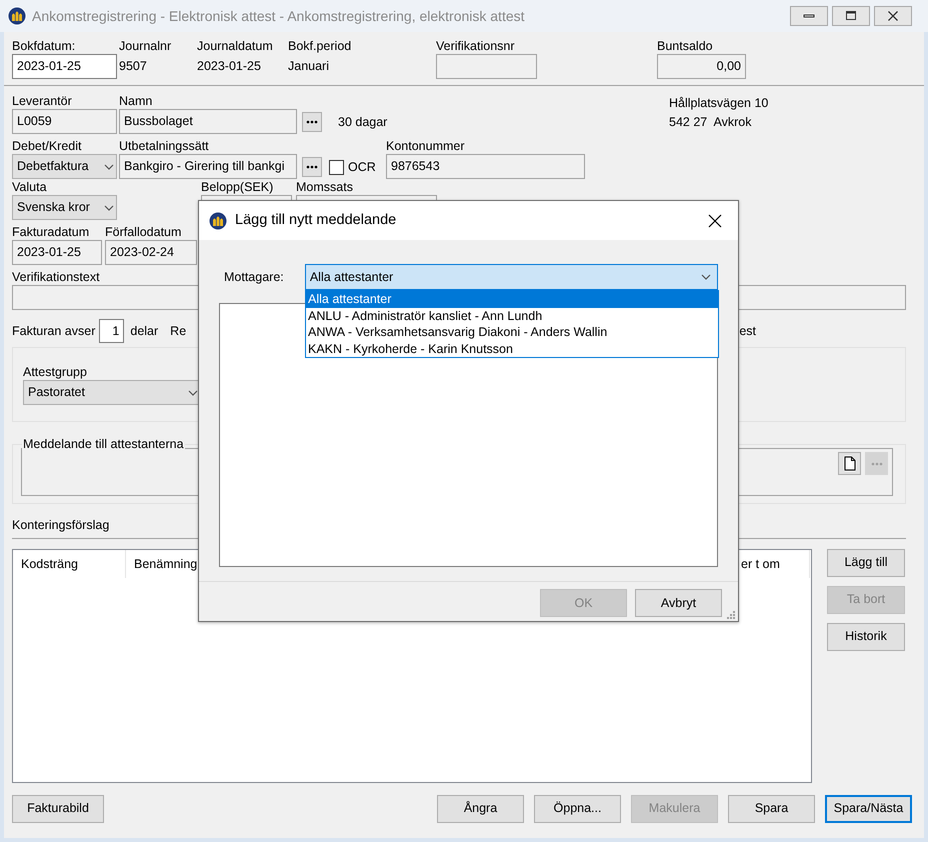  Describe the element at coordinates (485, 166) in the screenshot. I see `account-field: 9876543` at that location.